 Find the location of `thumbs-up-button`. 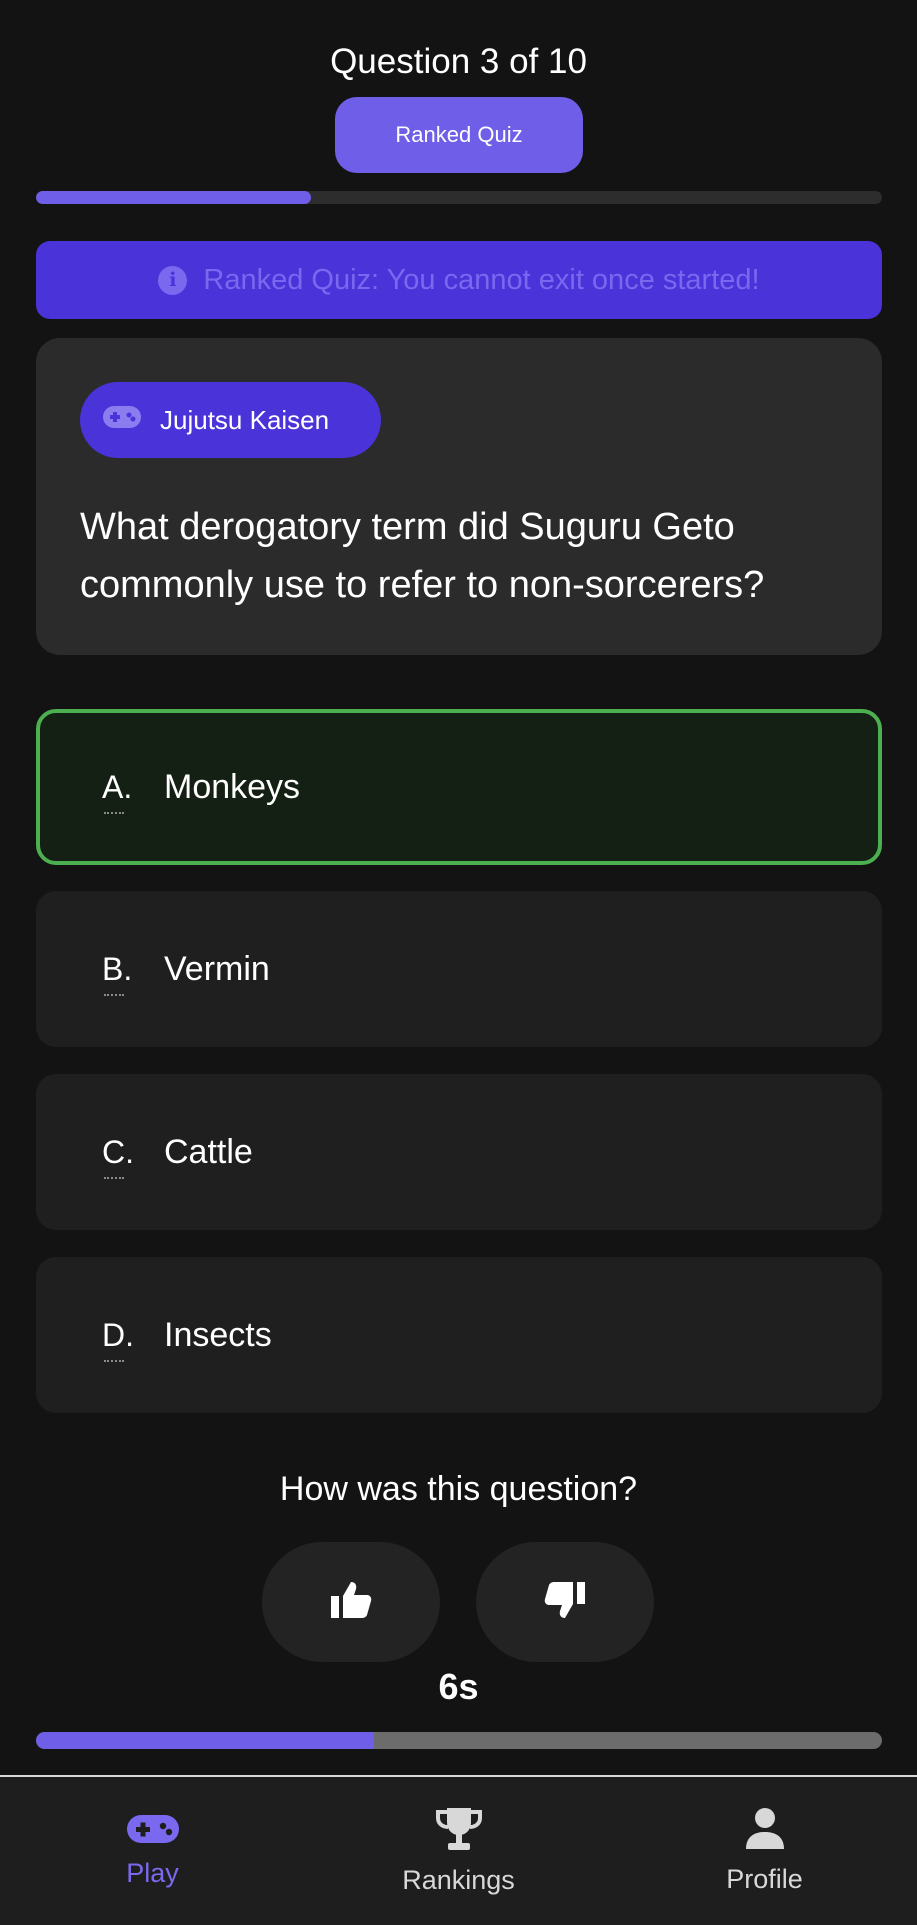

thumbs-up-button is located at coordinates (351, 1602).